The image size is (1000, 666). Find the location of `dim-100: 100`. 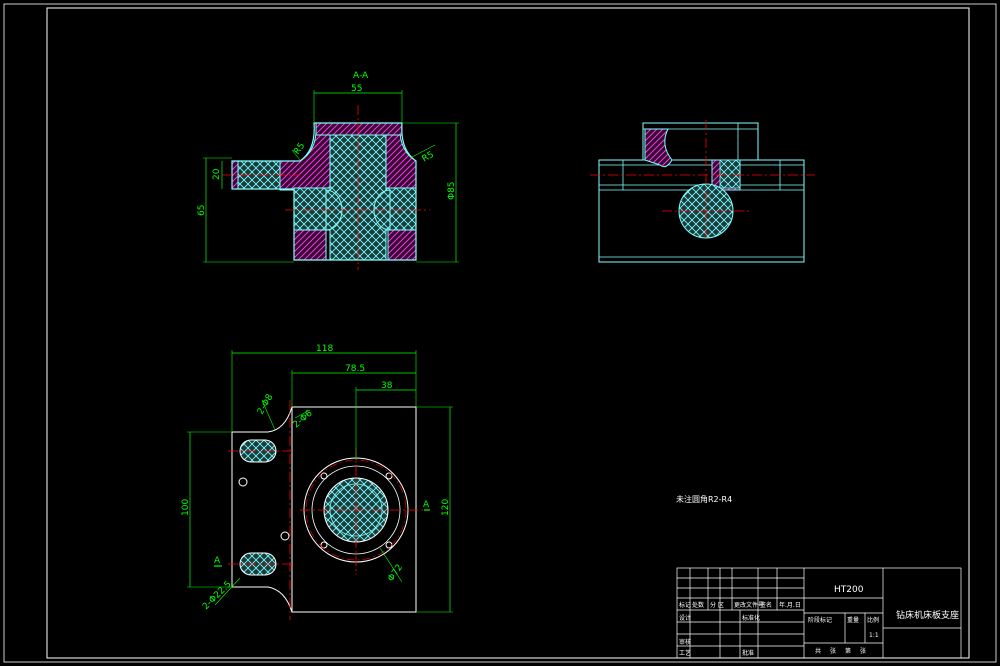

dim-100: 100 is located at coordinates (186, 507).